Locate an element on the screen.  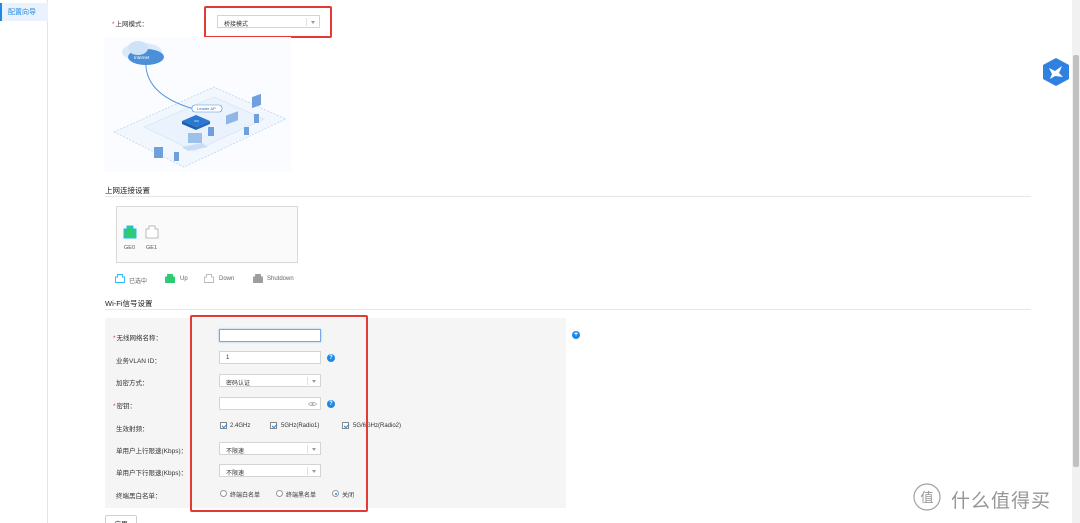
network-diagram: Internet Leader AP is located at coordinates (197, 104).